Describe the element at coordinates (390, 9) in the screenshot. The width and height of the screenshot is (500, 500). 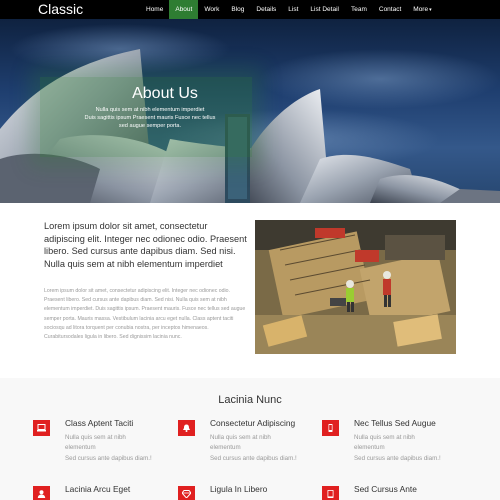
I see `nav-item-contact: Contact` at that location.